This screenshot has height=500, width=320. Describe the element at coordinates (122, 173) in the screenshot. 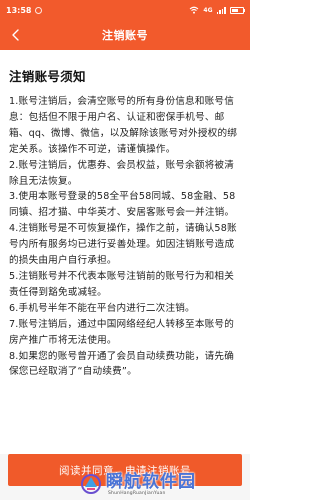

I see `term-item: 2.账号注销后，优惠券、会员权益，账号余额将被清除且无法恢复。` at that location.